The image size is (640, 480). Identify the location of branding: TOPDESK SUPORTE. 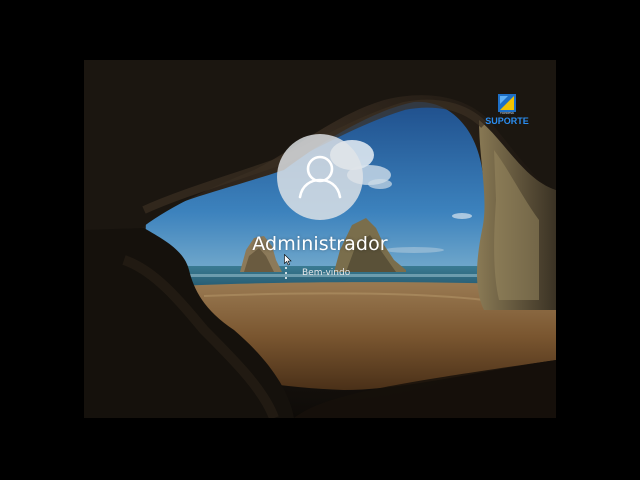
(507, 114).